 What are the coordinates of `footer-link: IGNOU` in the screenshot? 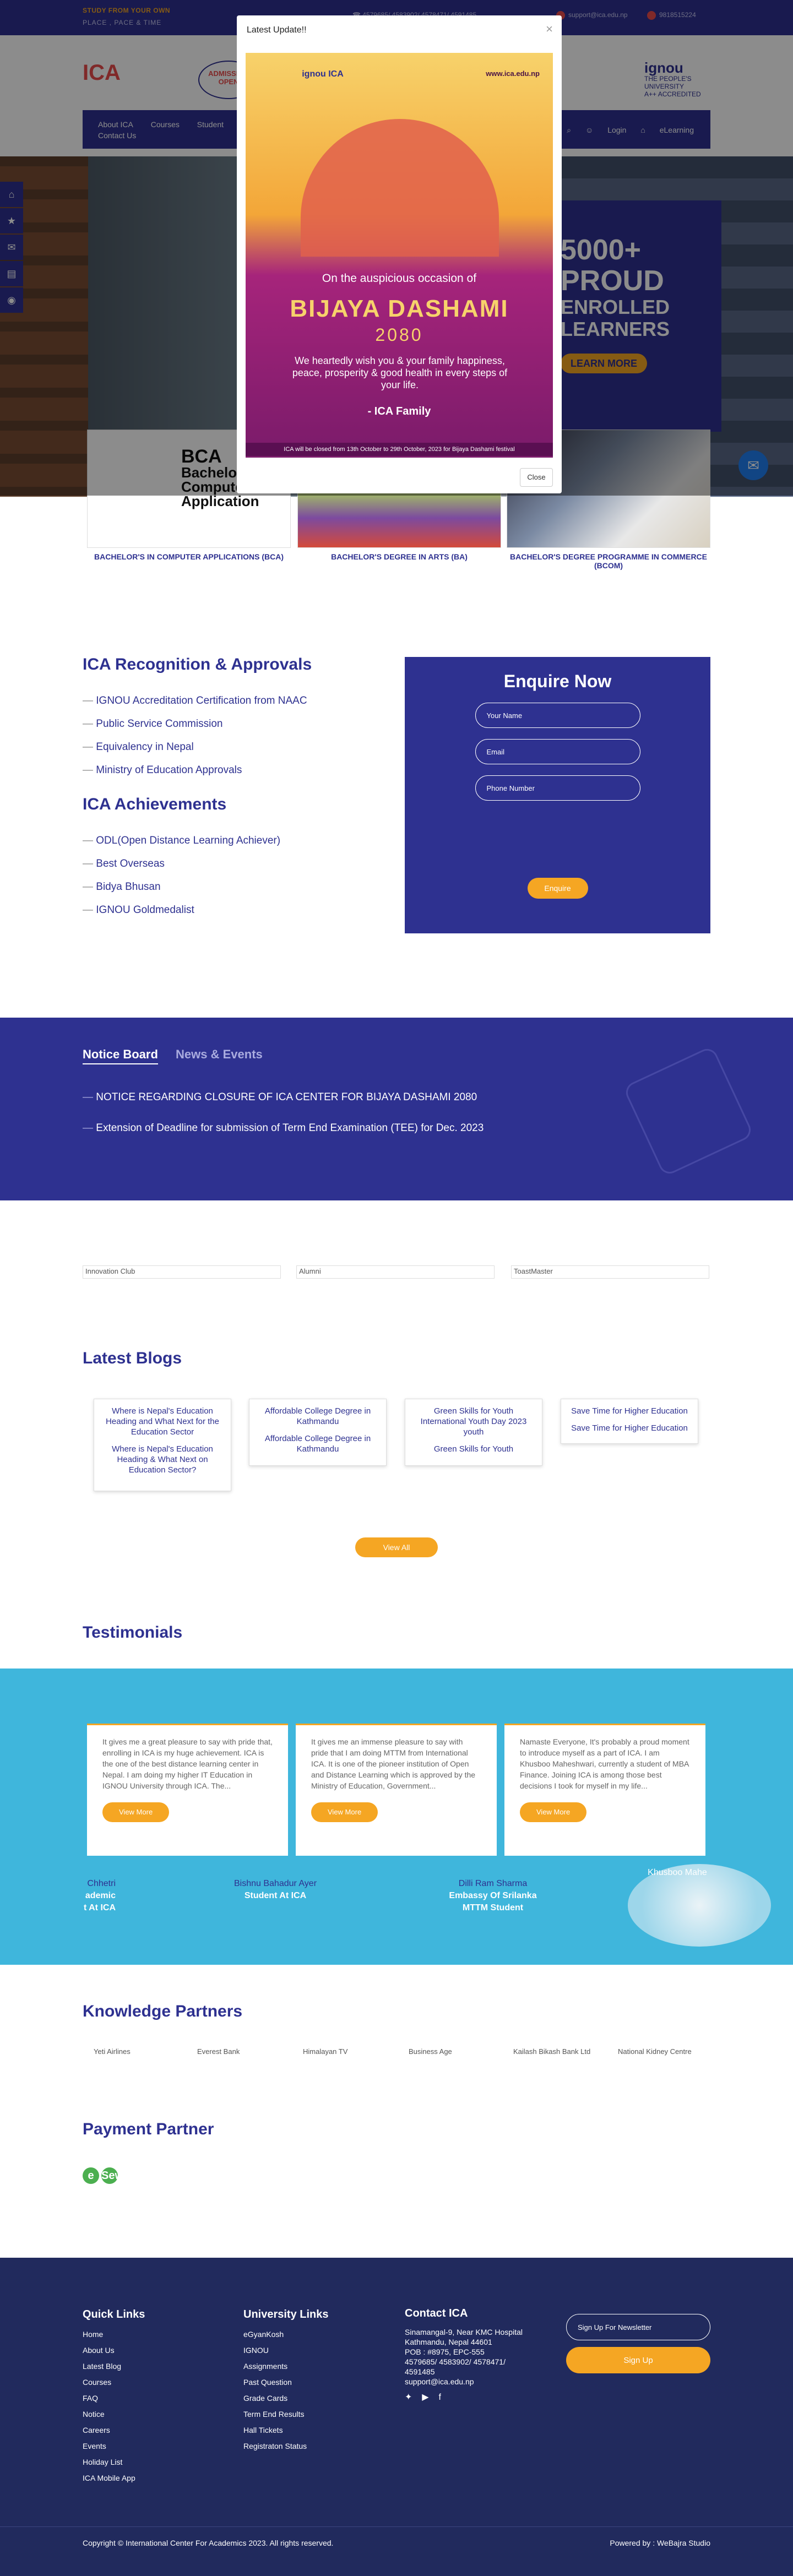 It's located at (286, 2350).